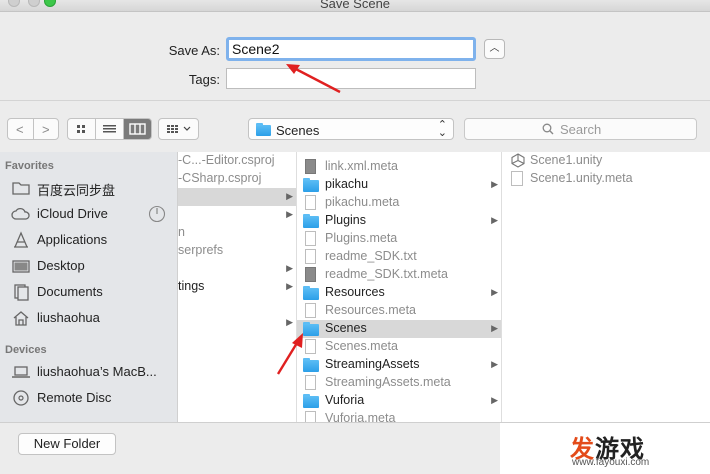 The width and height of the screenshot is (710, 474). I want to click on item-label: pikachu, so click(347, 184).